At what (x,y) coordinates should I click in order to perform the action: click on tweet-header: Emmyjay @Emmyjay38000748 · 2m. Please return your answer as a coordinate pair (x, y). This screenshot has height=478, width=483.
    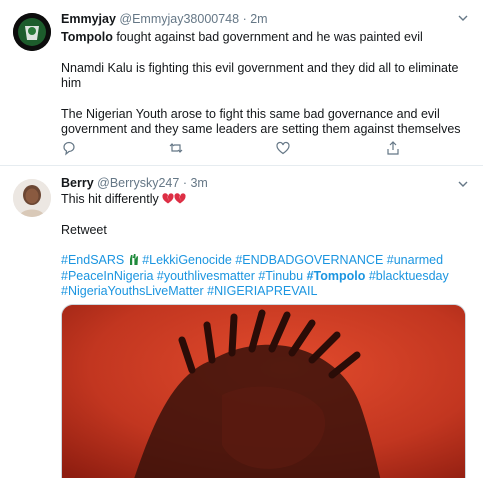
    Looking at the image, I should click on (164, 19).